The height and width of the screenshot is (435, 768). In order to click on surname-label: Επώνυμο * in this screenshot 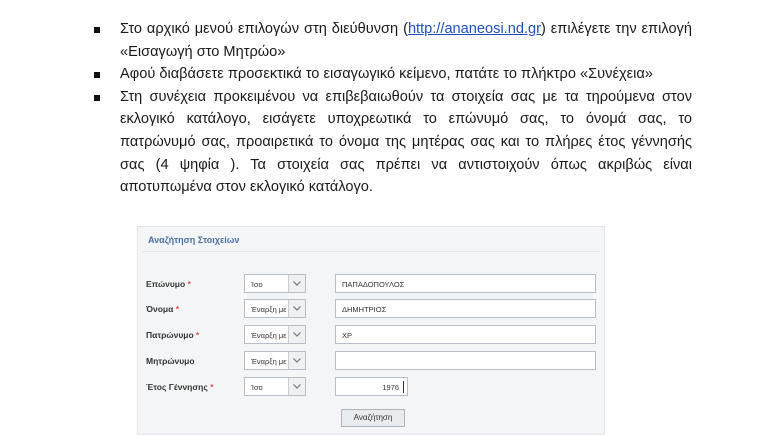, I will do `click(168, 284)`.